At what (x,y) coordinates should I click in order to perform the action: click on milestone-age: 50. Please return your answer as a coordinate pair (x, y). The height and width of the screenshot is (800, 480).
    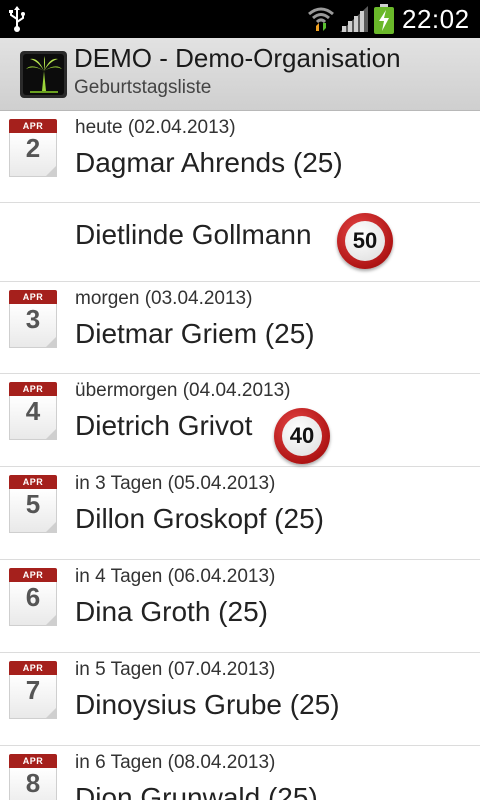
    Looking at the image, I should click on (365, 241).